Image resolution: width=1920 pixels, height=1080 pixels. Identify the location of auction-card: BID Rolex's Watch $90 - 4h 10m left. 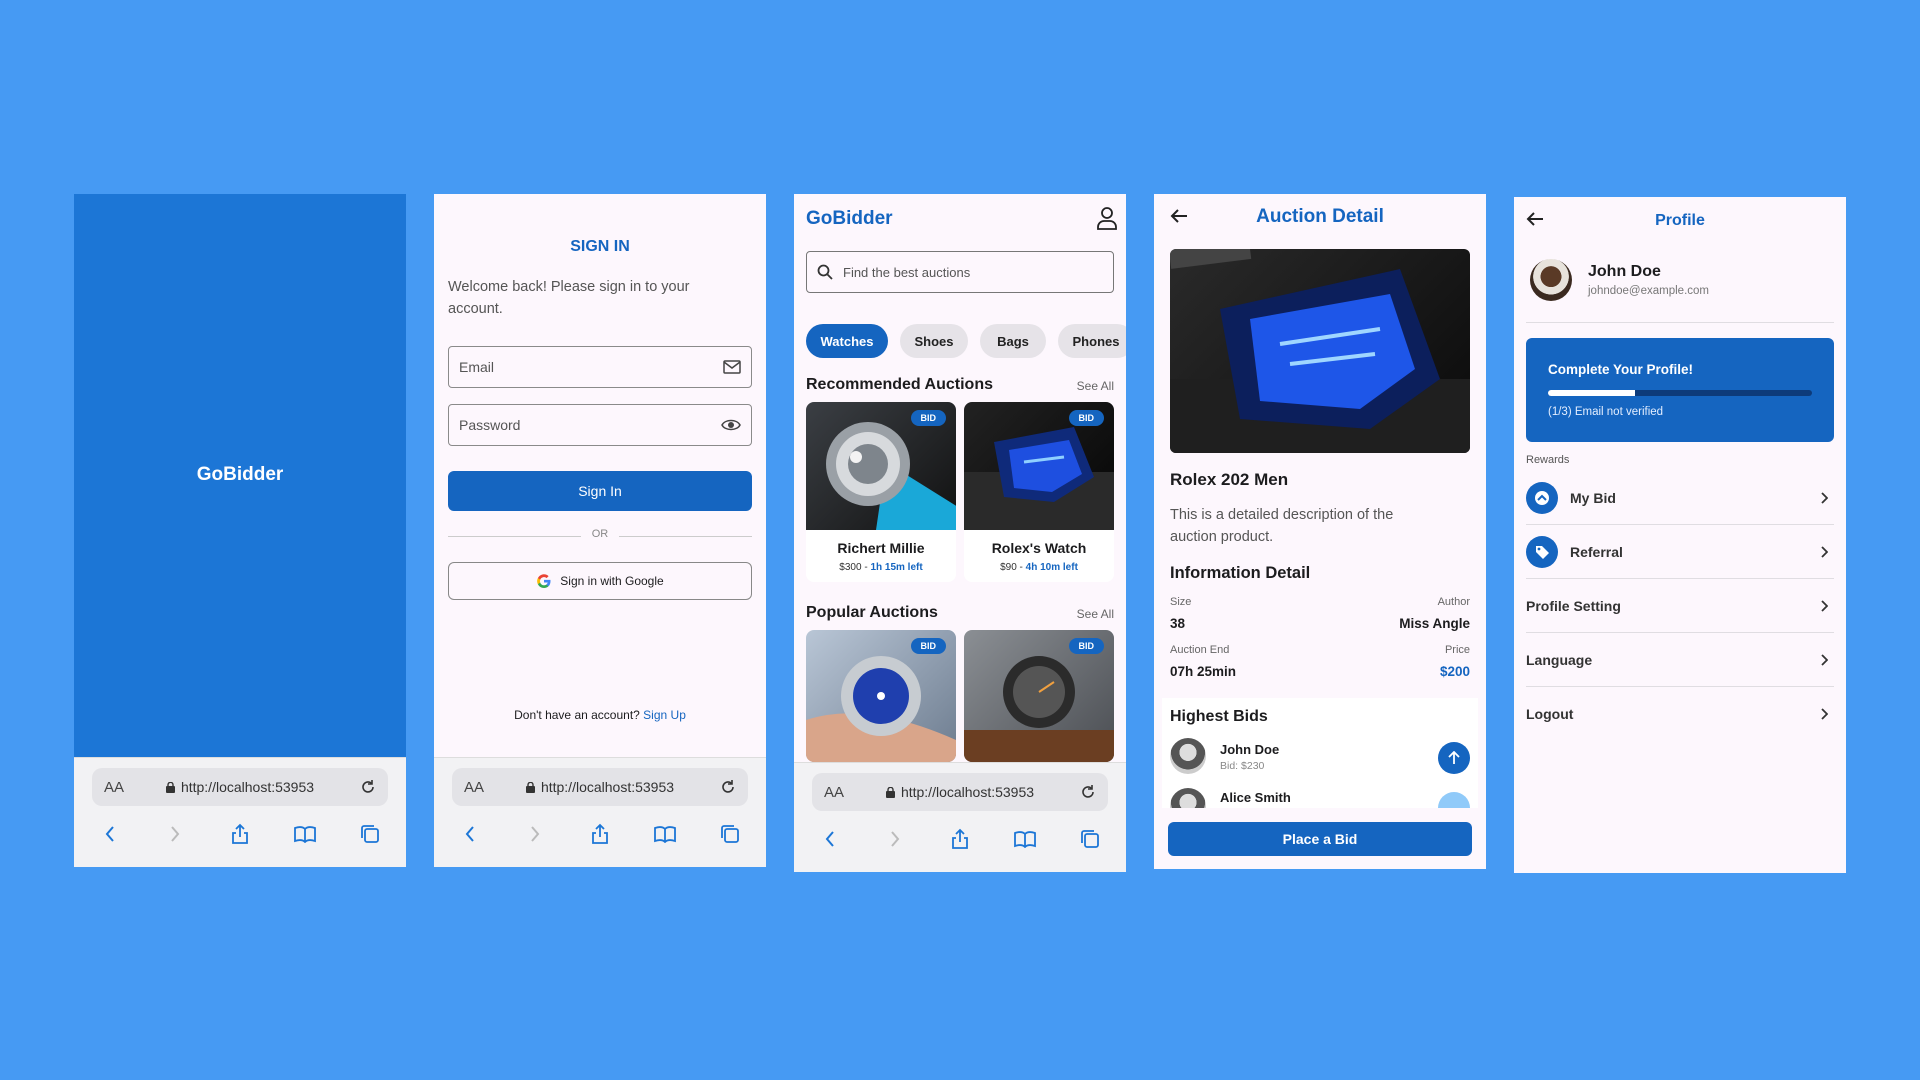
(1039, 492).